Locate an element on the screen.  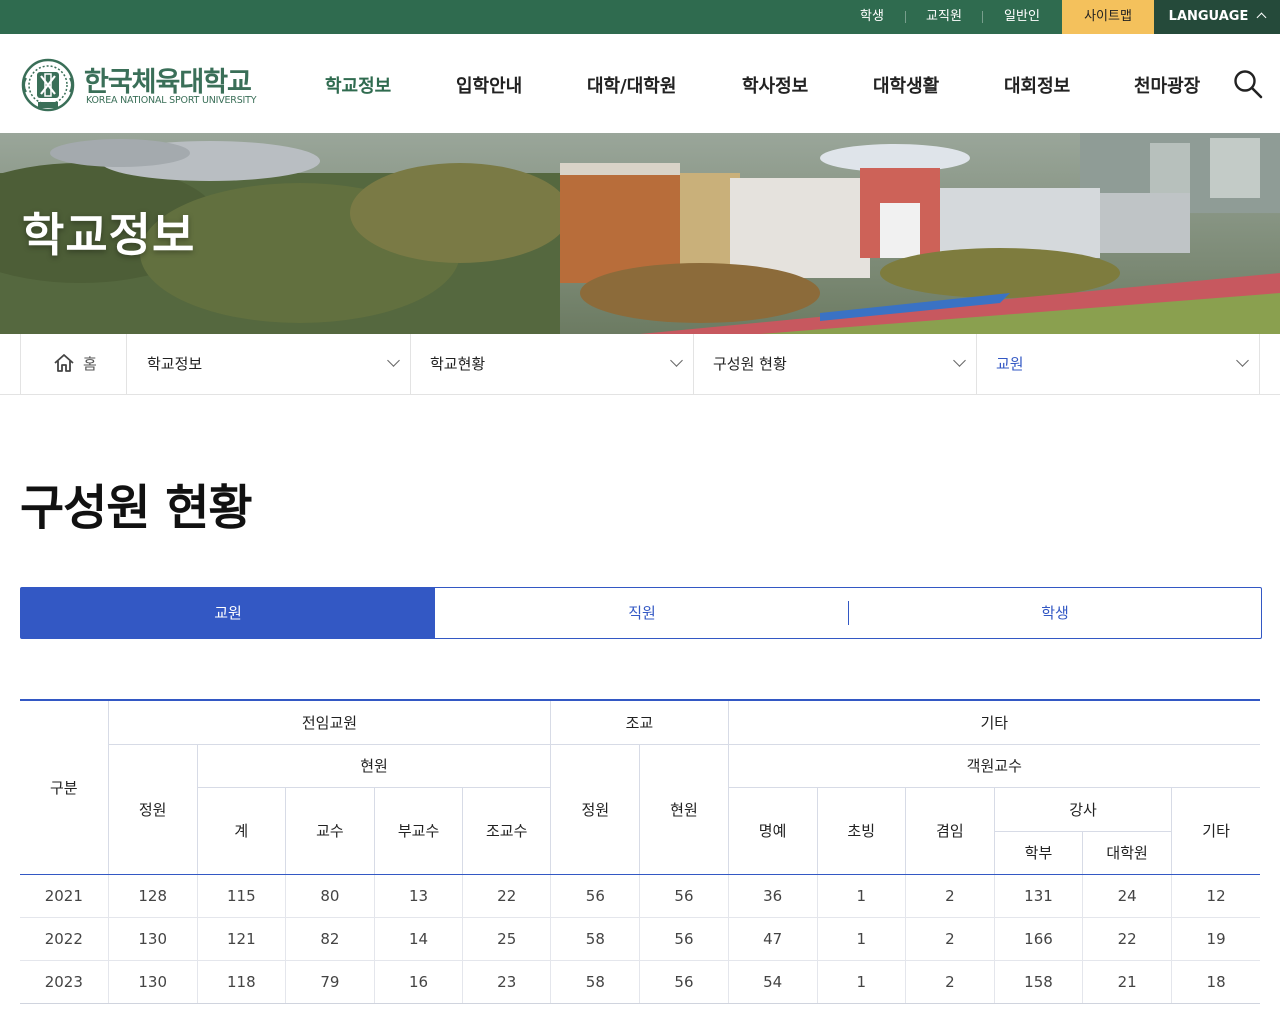
breadcrumb-home-label: 홈 is located at coordinates (90, 364).